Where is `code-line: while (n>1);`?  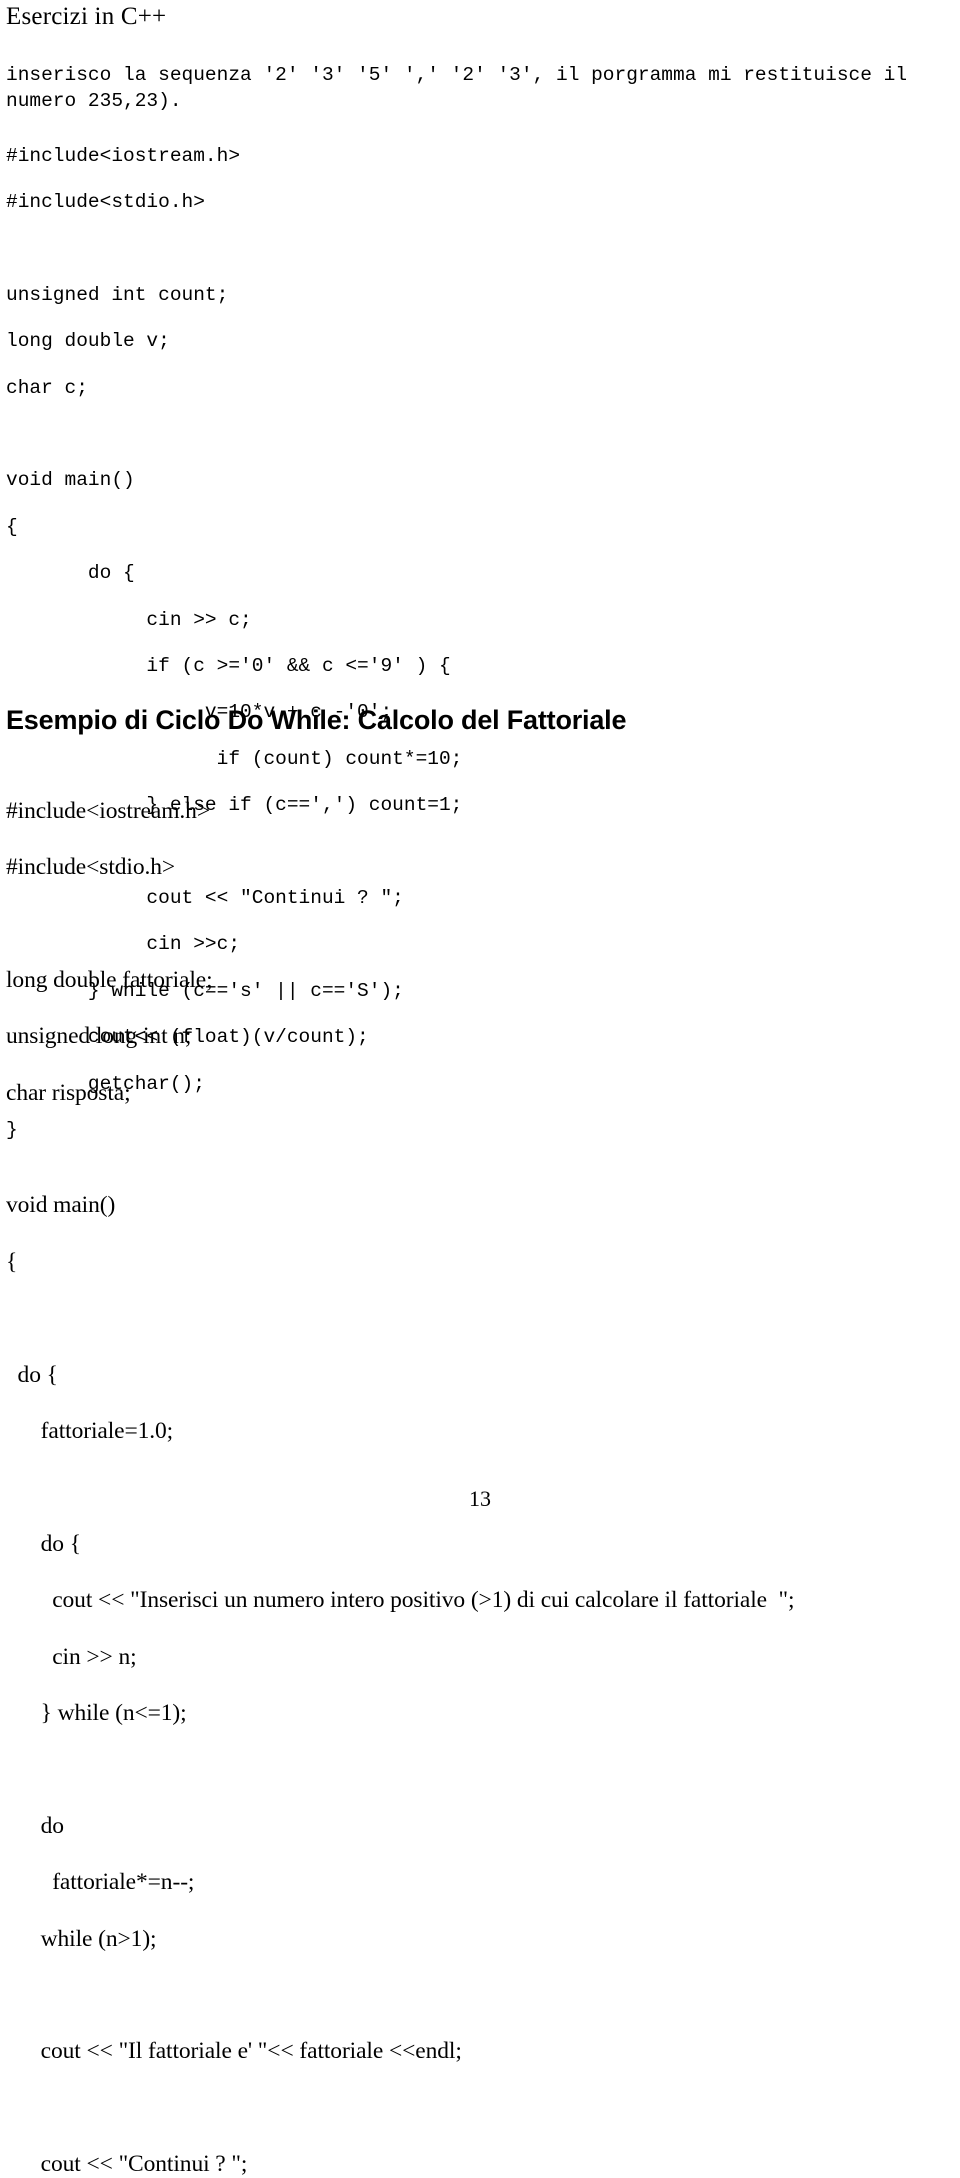
code-line: while (n>1); is located at coordinates (400, 1939).